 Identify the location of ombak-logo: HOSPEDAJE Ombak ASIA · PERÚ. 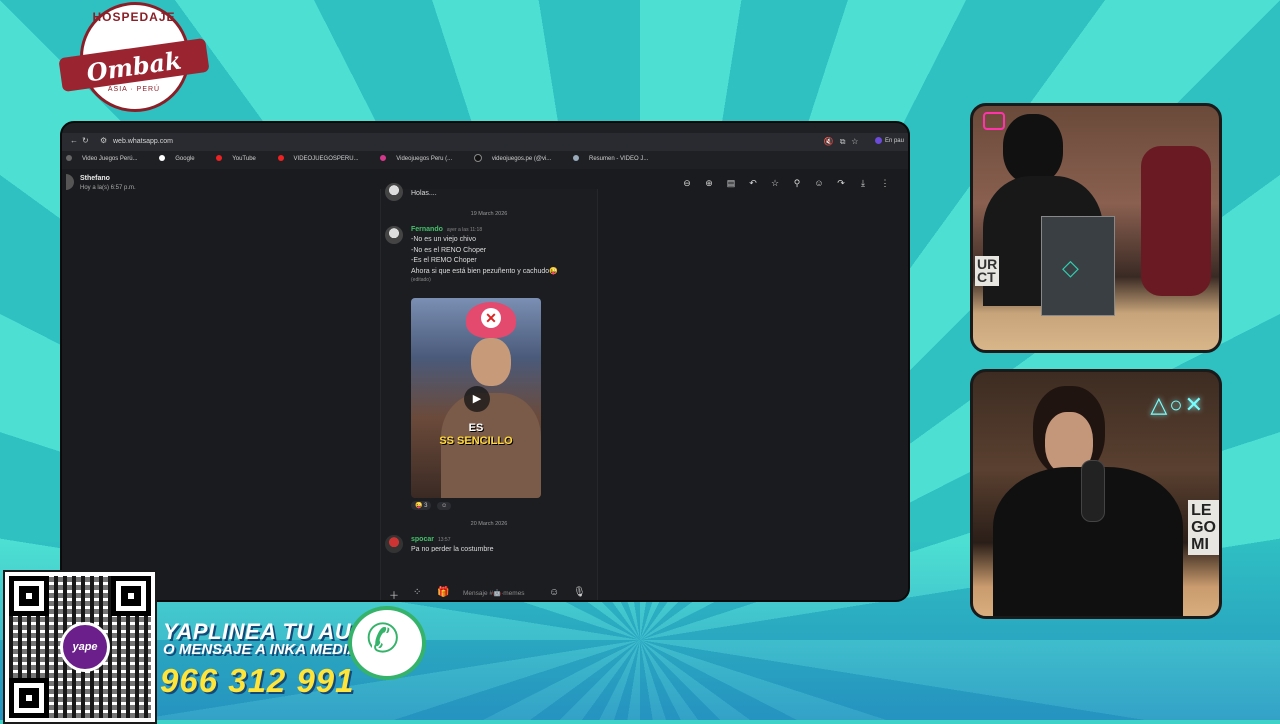
(134, 56).